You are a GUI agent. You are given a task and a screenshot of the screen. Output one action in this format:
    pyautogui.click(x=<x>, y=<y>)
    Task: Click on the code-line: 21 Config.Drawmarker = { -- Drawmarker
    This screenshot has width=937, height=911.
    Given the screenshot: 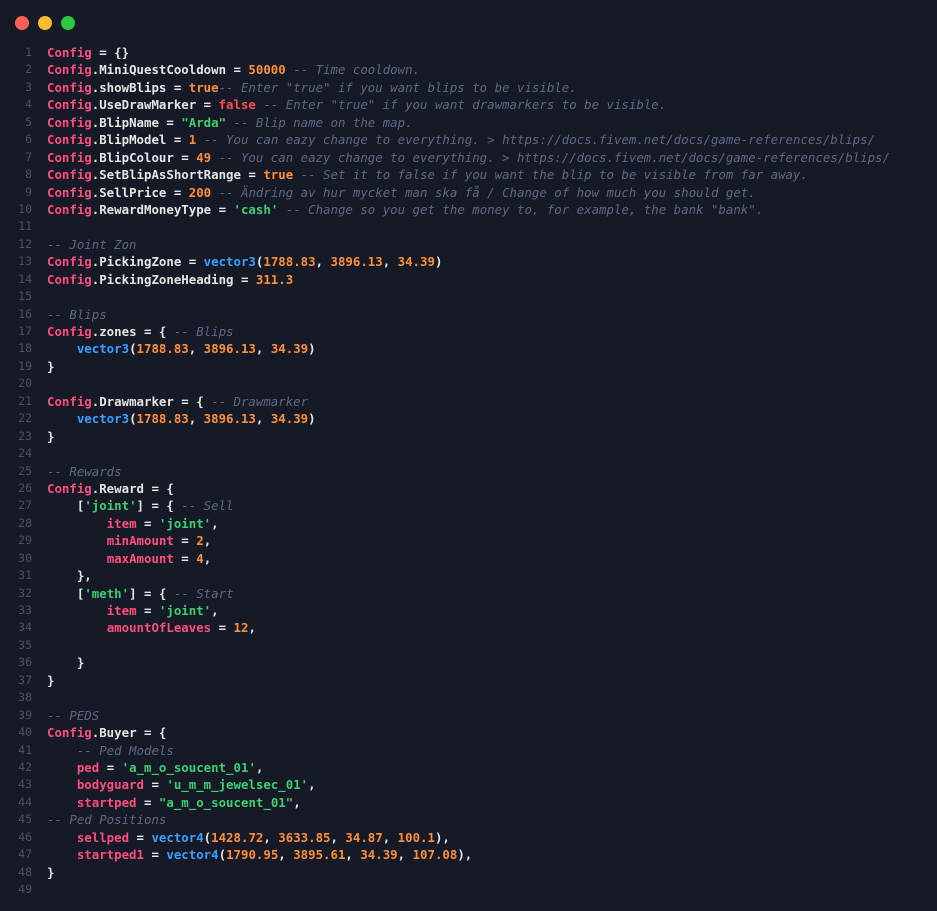 What is the action you would take?
    pyautogui.click(x=468, y=401)
    